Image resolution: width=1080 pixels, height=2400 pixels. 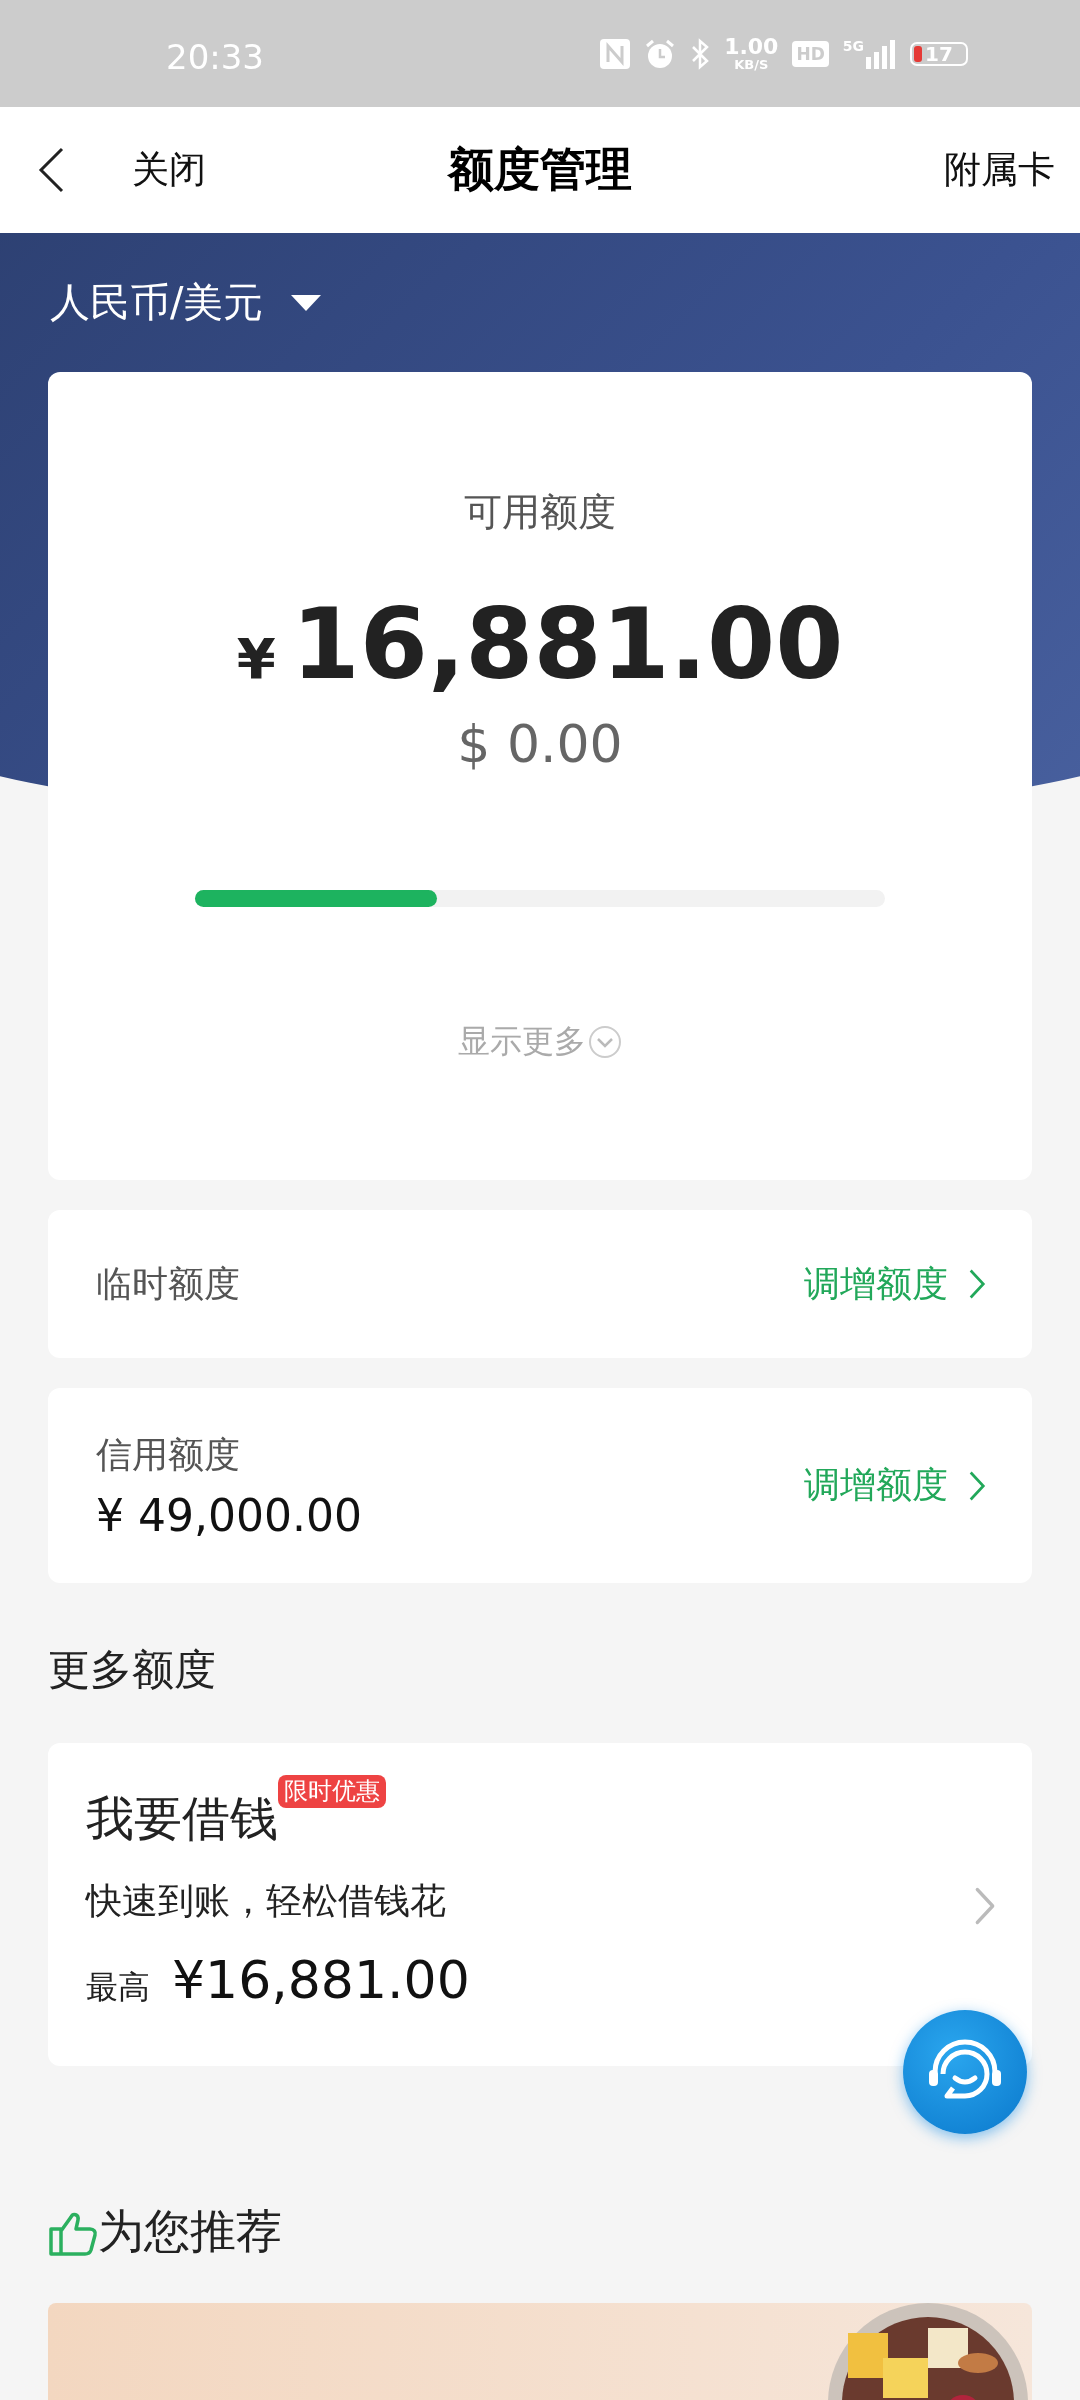 I want to click on currency-selector: 人民币/美元, so click(x=188, y=302).